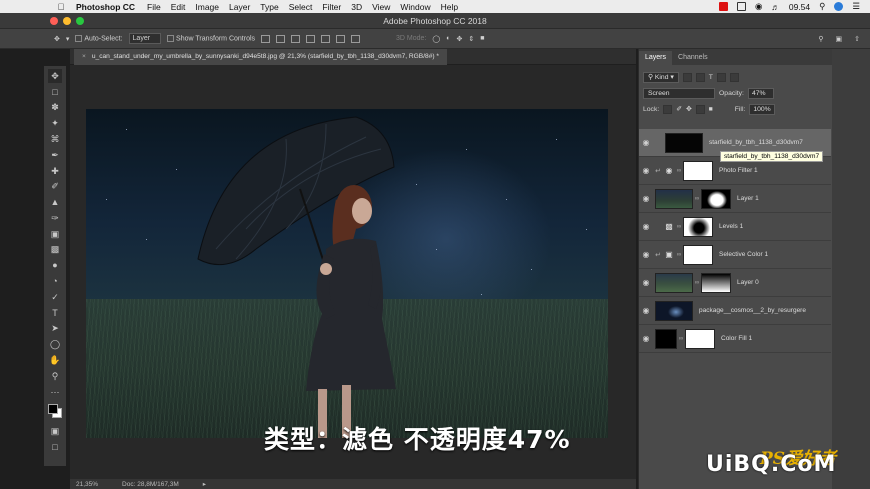  I want to click on display-icon, so click(741, 6).